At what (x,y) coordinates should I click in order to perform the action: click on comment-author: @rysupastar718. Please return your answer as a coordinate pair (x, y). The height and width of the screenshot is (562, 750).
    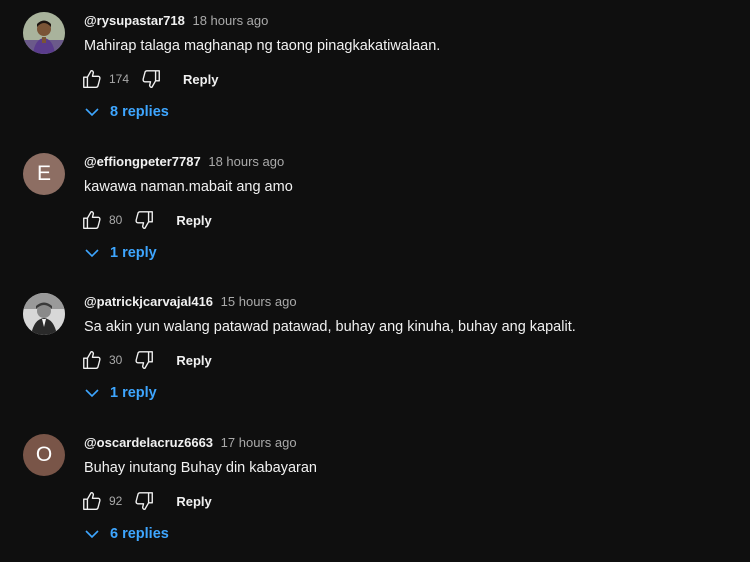
    Looking at the image, I should click on (134, 20).